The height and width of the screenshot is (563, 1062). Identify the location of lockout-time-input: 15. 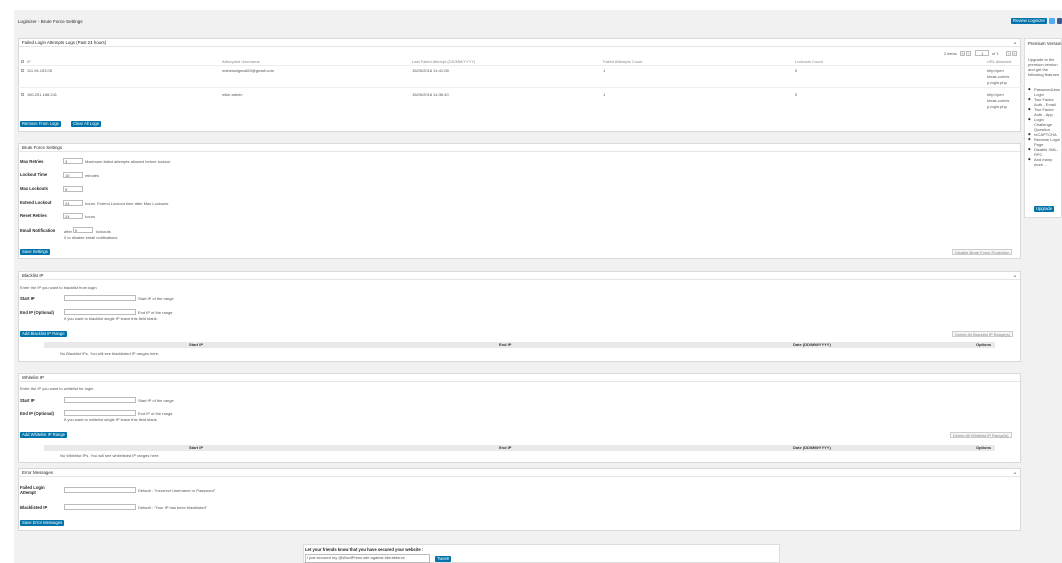
(73, 175).